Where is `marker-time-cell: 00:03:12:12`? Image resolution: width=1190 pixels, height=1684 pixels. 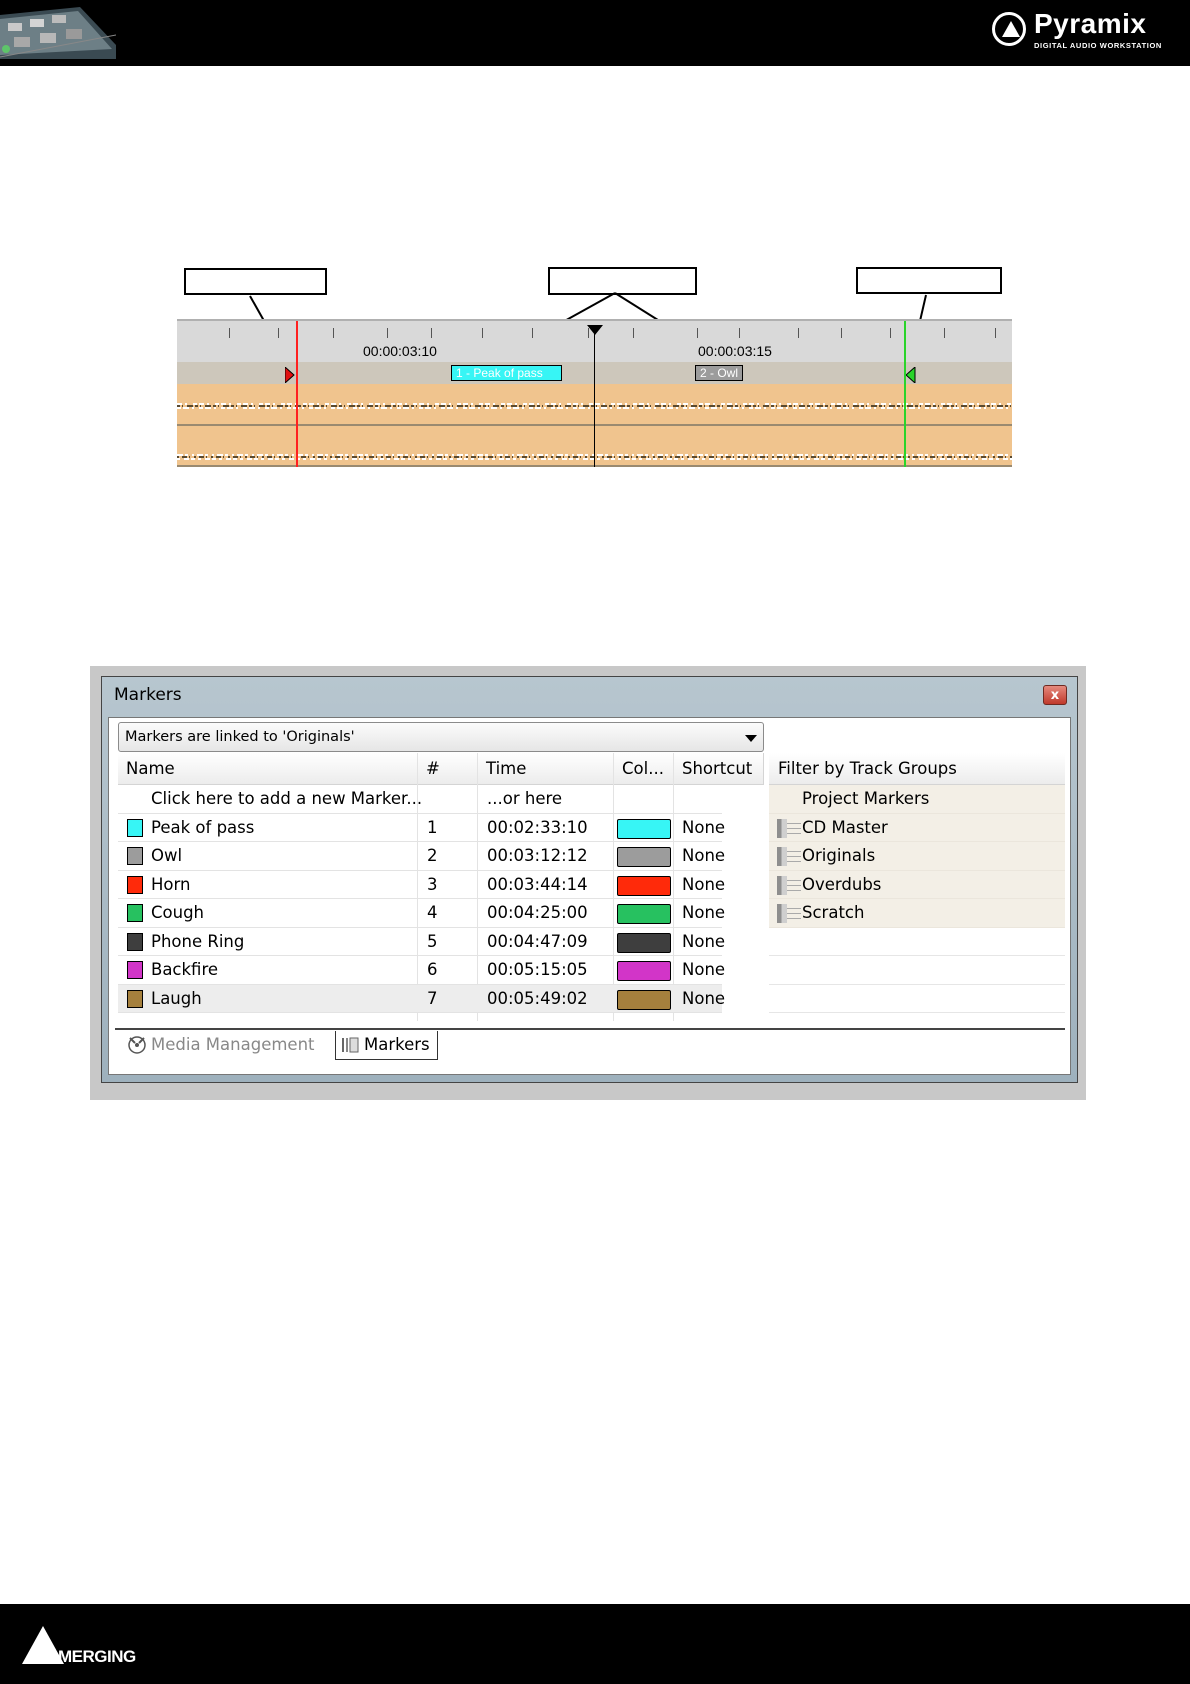
marker-time-cell: 00:03:12:12 is located at coordinates (537, 856).